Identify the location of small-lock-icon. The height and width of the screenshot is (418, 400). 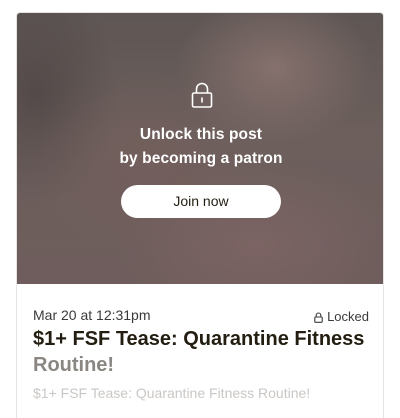
(318, 317).